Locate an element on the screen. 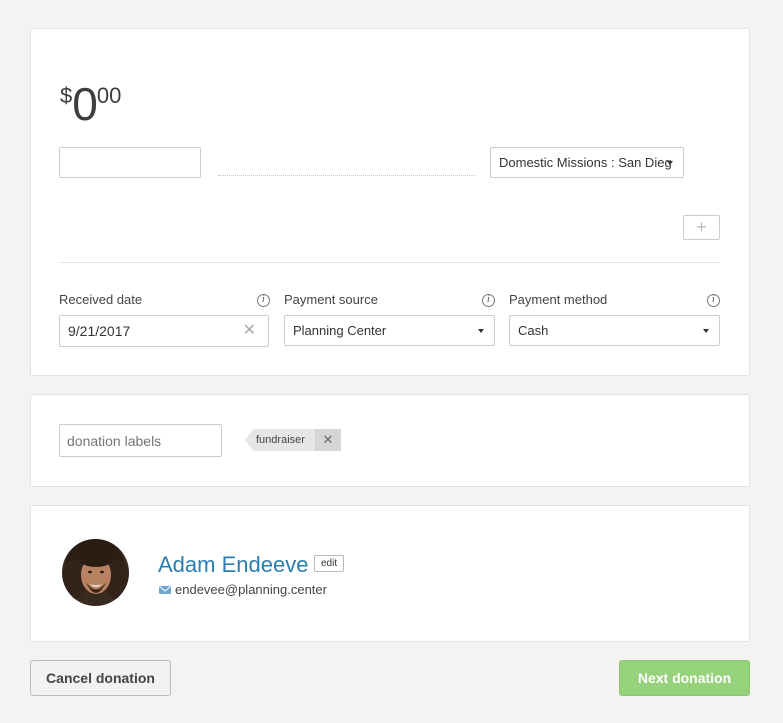  fund-select-value: Domestic Missions : San Dieg is located at coordinates (585, 162).